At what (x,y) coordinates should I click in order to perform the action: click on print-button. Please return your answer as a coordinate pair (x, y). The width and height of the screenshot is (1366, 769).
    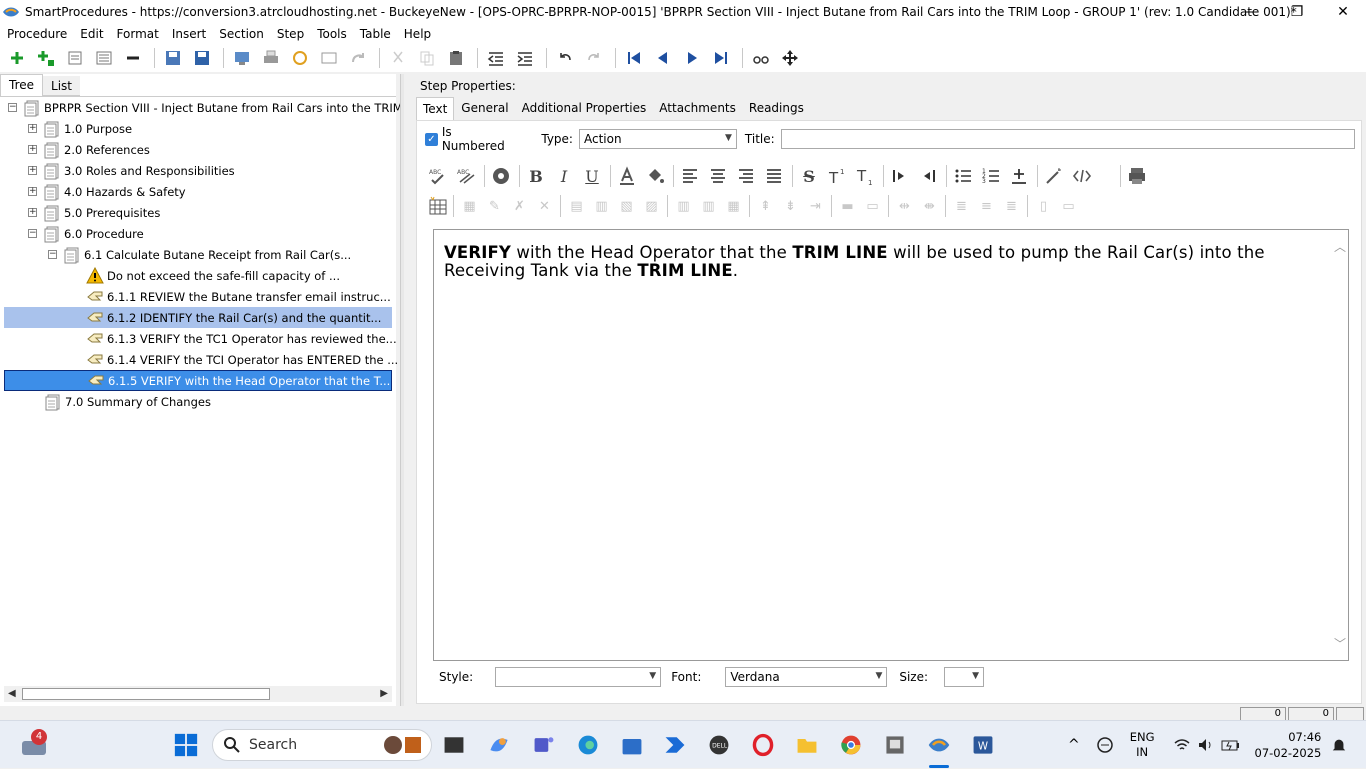
    Looking at the image, I should click on (271, 58).